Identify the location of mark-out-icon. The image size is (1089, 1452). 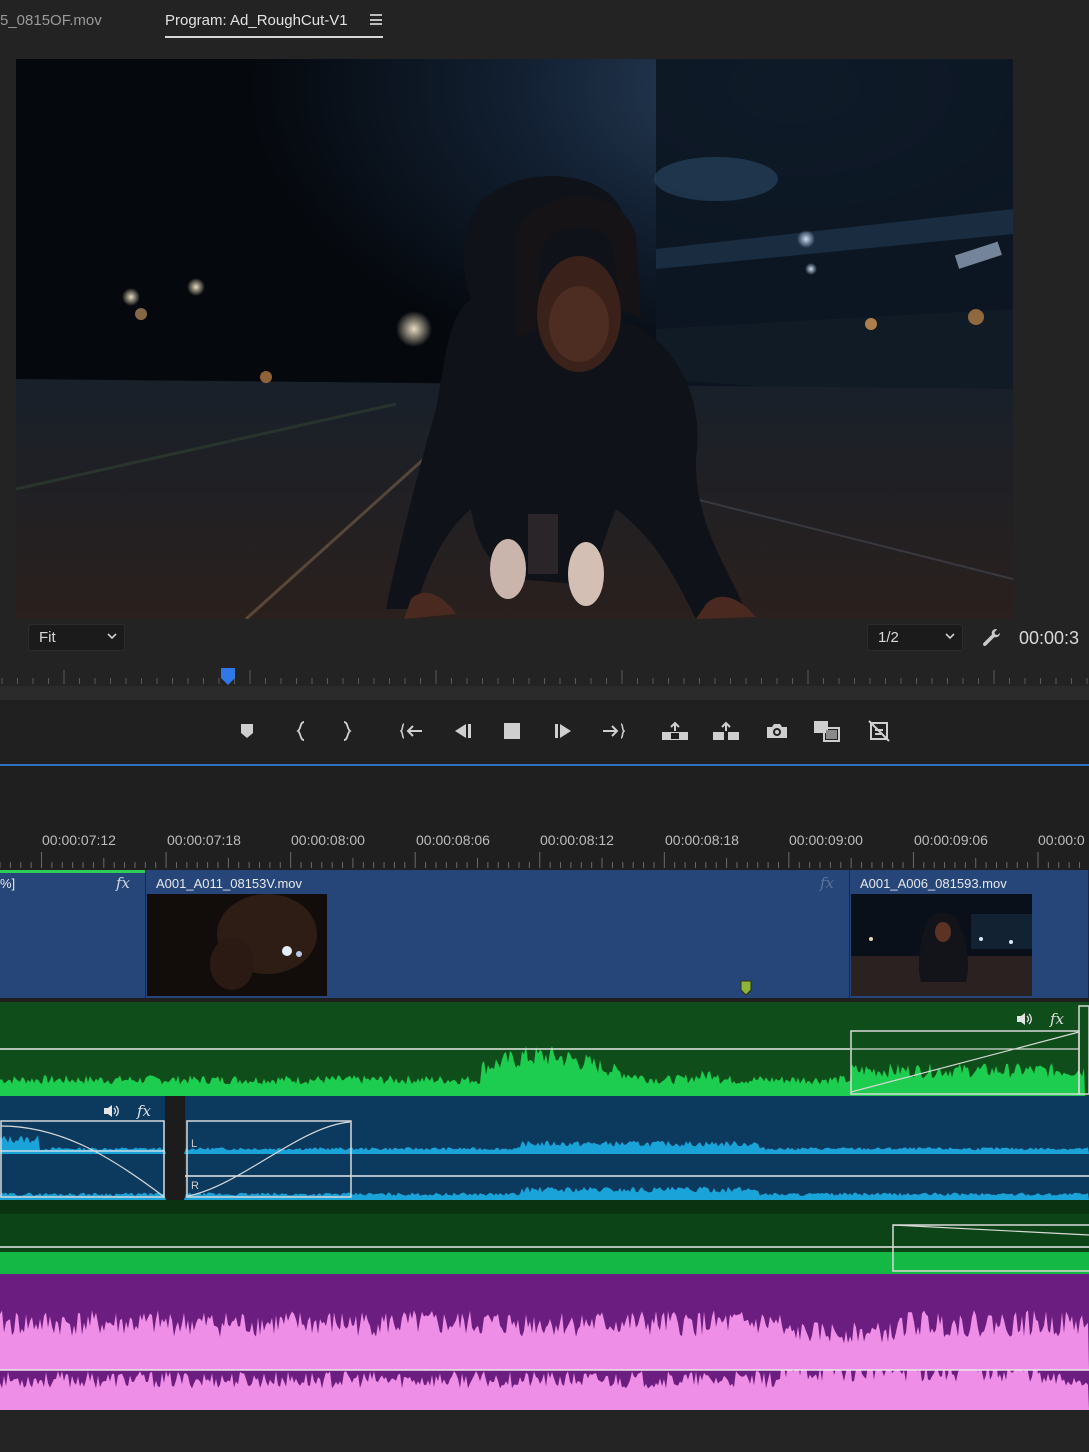
(347, 731).